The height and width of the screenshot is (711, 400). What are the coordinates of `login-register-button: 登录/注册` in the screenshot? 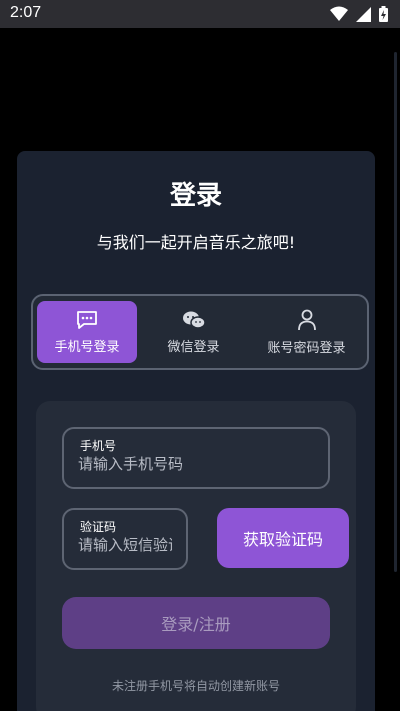 It's located at (196, 623).